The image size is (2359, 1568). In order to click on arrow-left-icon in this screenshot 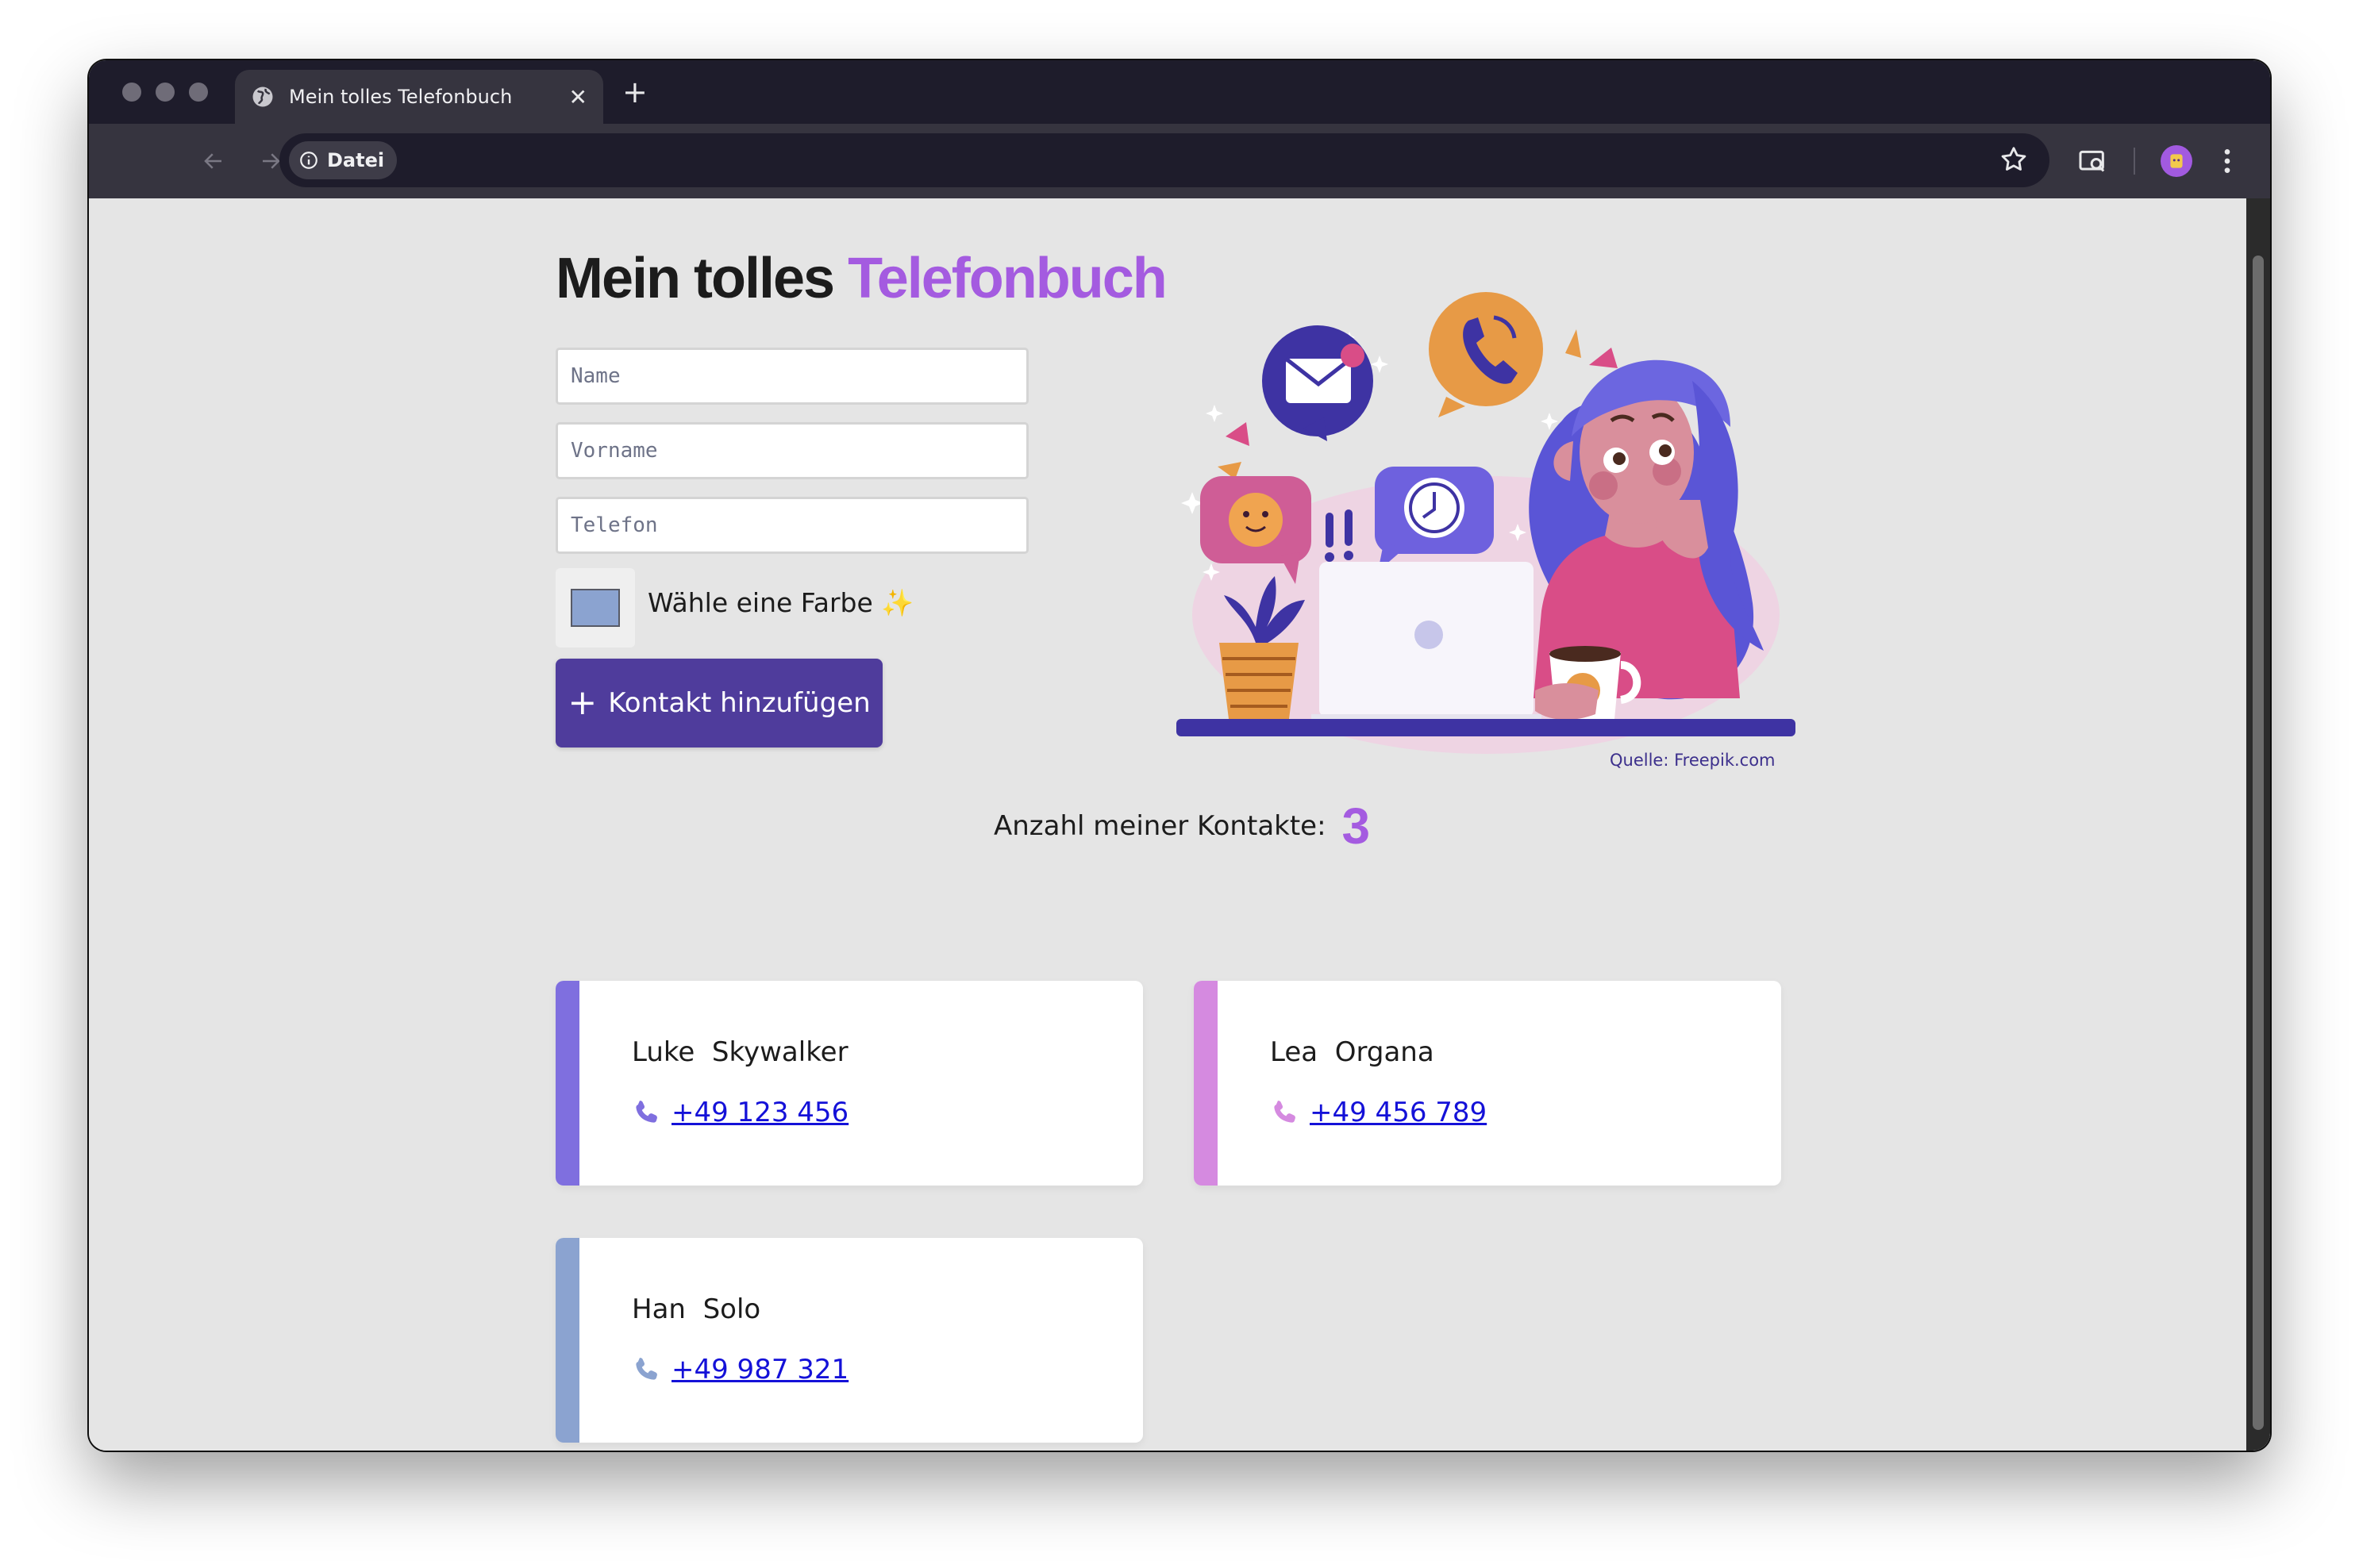, I will do `click(212, 161)`.